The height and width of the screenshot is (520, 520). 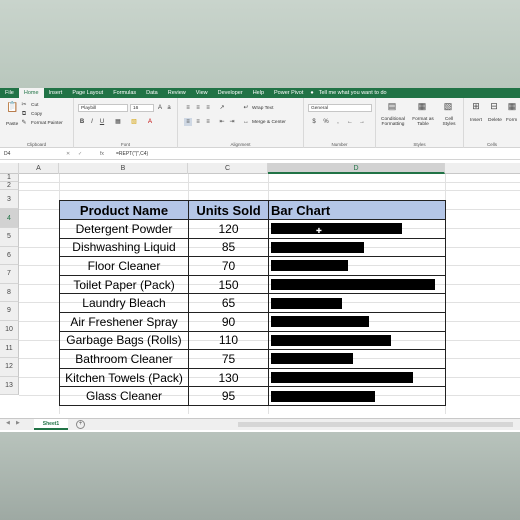 I want to click on number-format-select: General, so click(x=340, y=108).